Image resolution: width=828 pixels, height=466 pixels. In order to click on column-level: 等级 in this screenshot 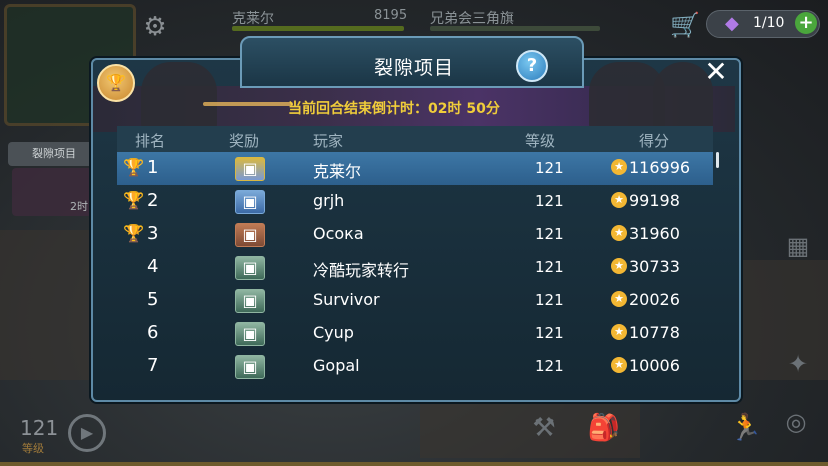, I will do `click(540, 141)`.